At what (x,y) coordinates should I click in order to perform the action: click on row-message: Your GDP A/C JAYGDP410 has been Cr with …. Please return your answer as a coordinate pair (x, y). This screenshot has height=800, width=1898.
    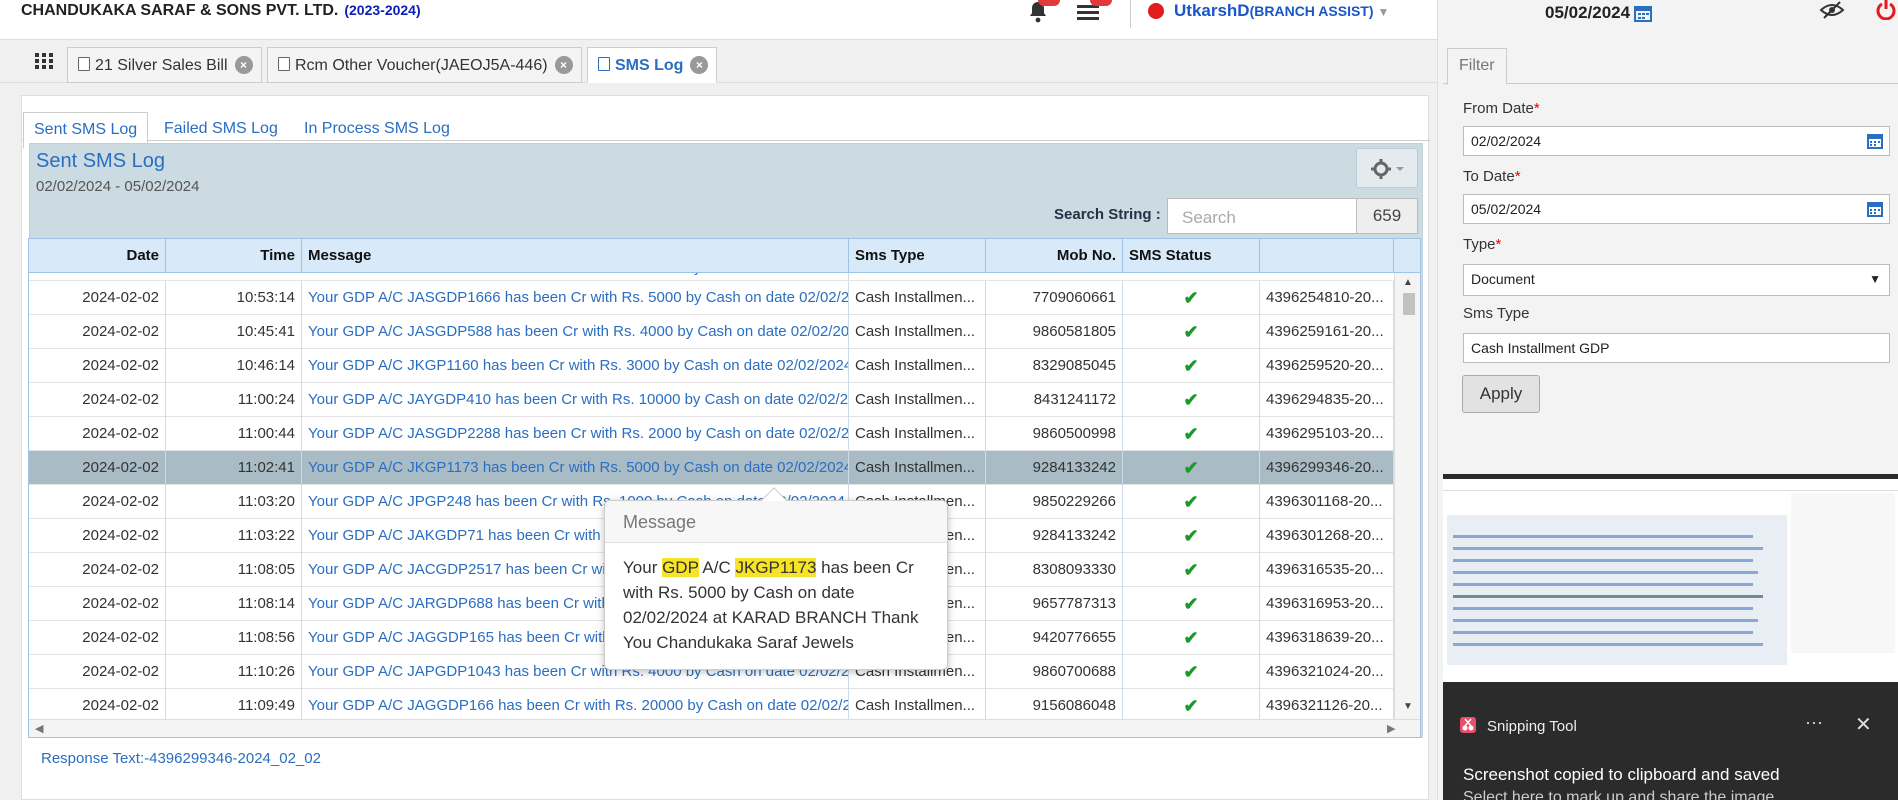
    Looking at the image, I should click on (575, 400).